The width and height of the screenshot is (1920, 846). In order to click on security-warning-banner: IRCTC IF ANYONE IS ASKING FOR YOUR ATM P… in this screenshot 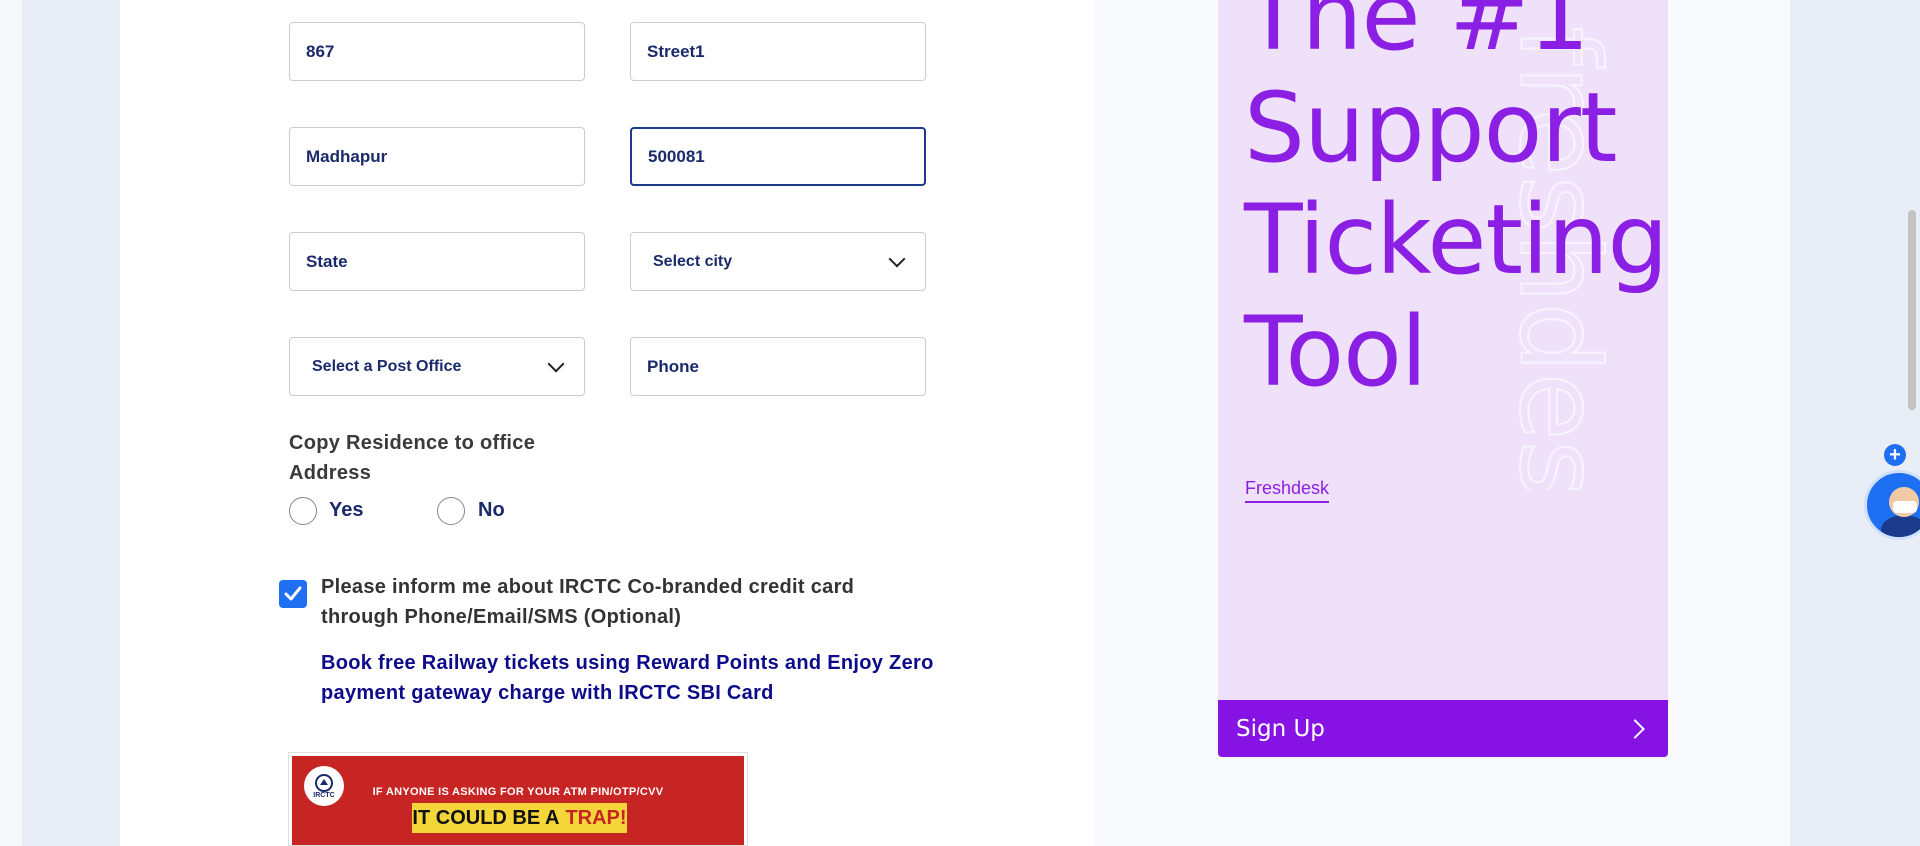, I will do `click(518, 799)`.